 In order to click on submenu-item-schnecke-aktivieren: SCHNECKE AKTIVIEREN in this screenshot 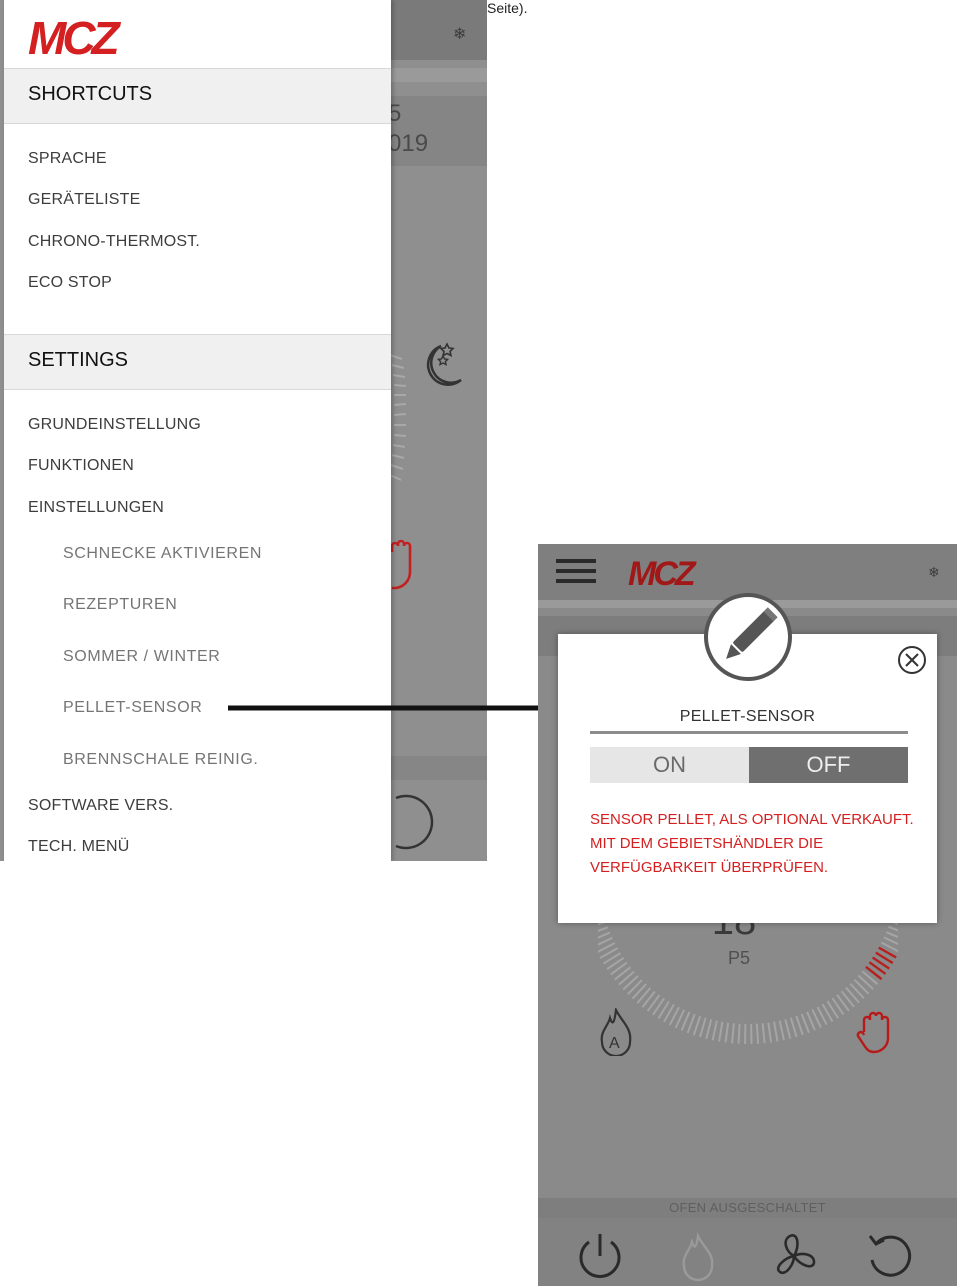, I will do `click(162, 554)`.